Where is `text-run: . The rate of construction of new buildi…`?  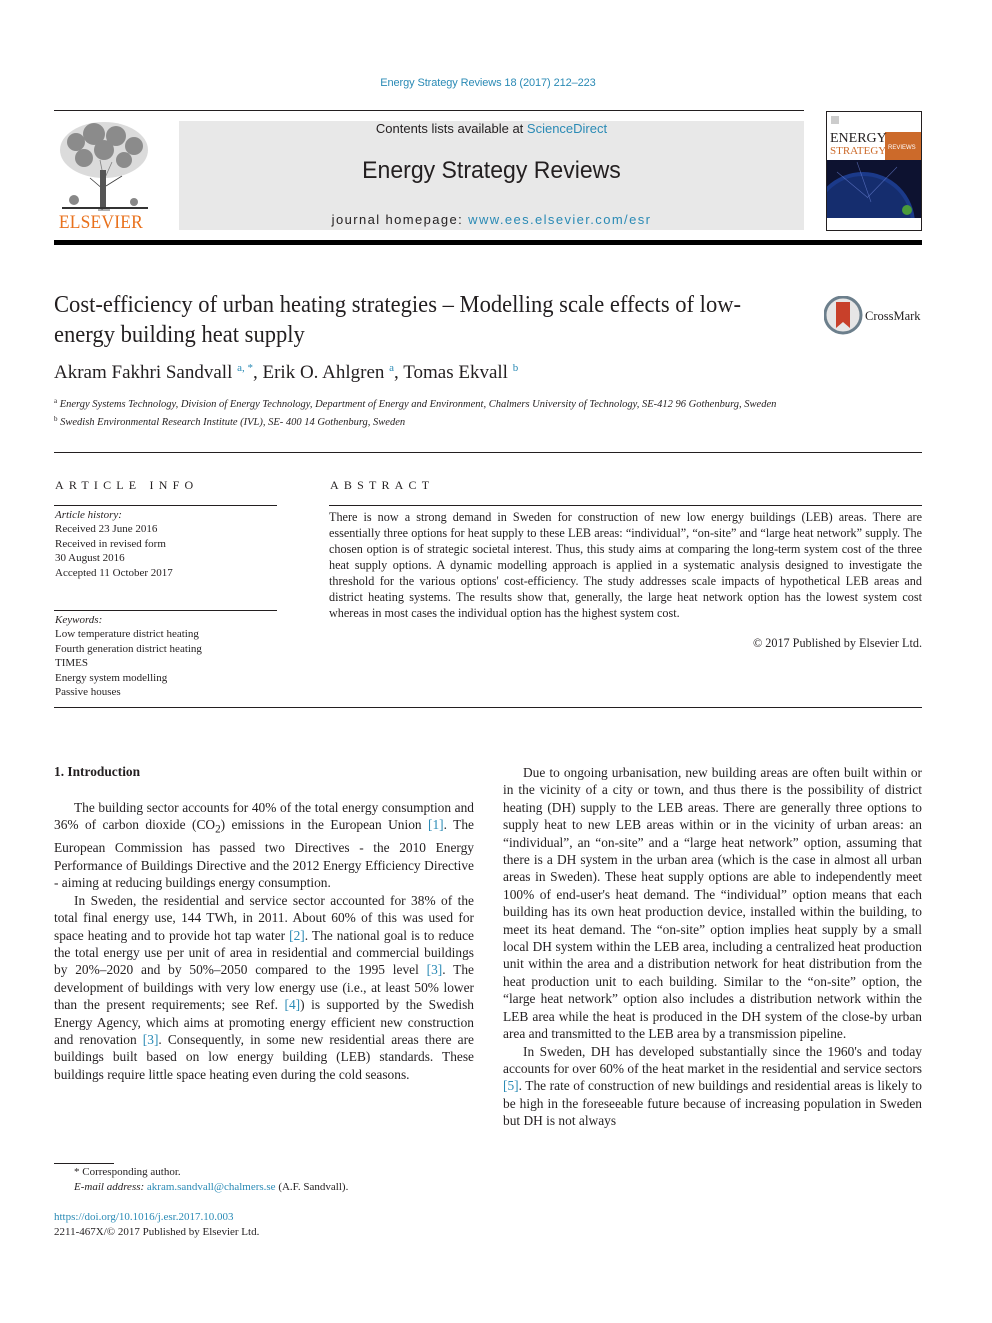
text-run: . The rate of construction of new buildi… is located at coordinates (712, 1103).